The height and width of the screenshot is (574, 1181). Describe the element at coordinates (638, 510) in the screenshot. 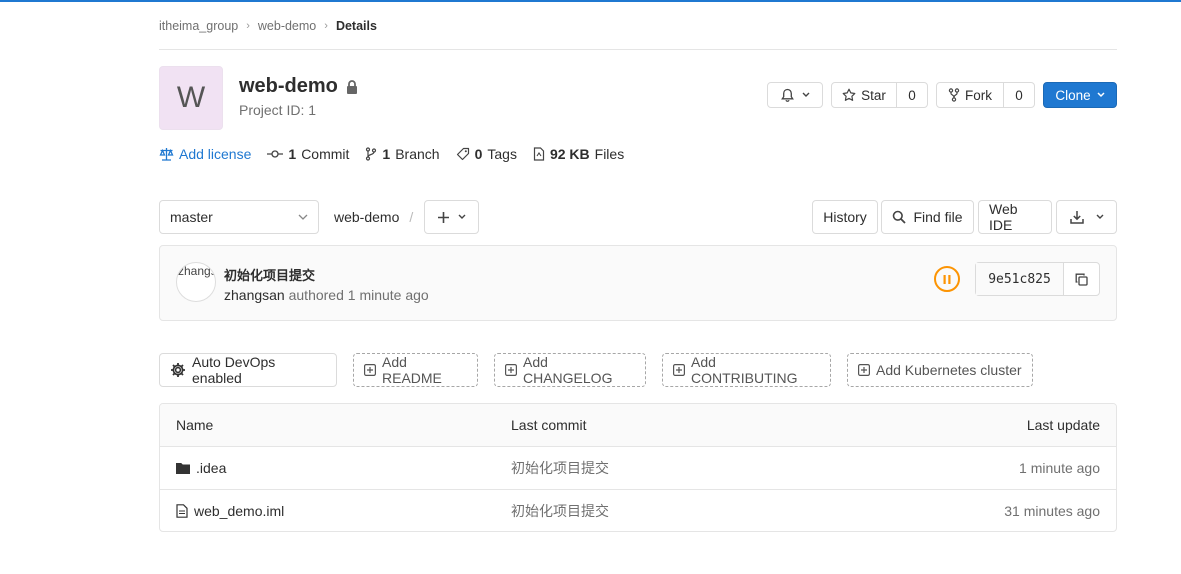

I see `table-row: web_demo.iml 初始化项目提交 31 minutes ago` at that location.